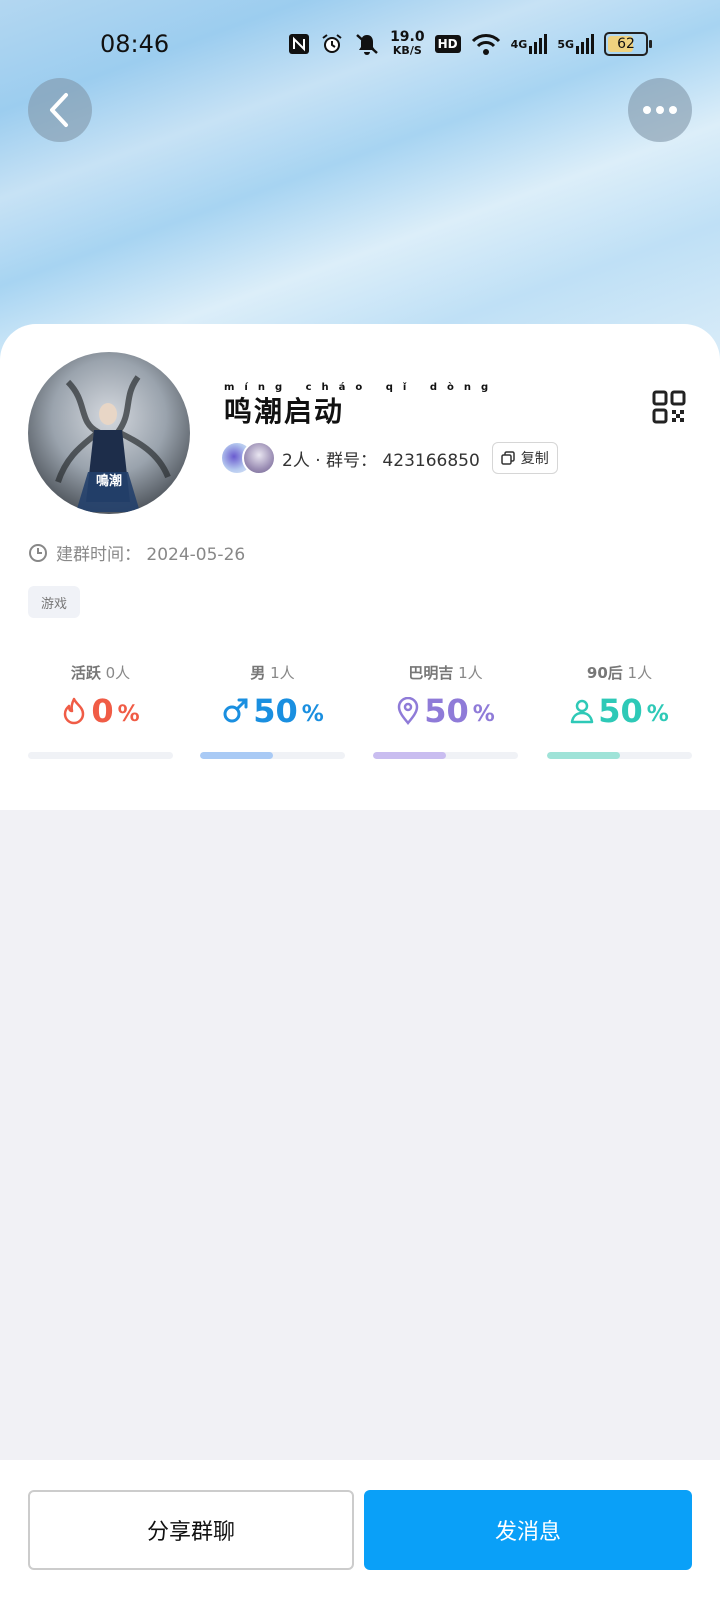 Image resolution: width=720 pixels, height=1600 pixels. What do you see at coordinates (259, 458) in the screenshot?
I see `member-avatar` at bounding box center [259, 458].